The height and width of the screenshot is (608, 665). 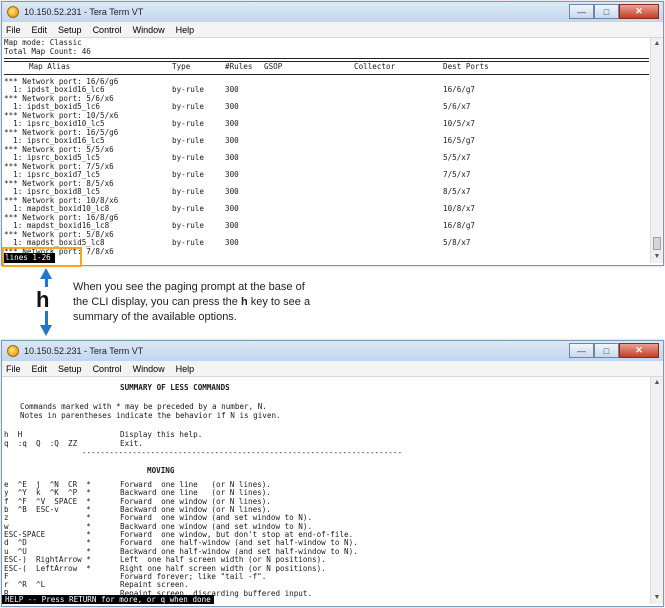 What do you see at coordinates (161, 470) in the screenshot?
I see `moving-title: MOVING` at bounding box center [161, 470].